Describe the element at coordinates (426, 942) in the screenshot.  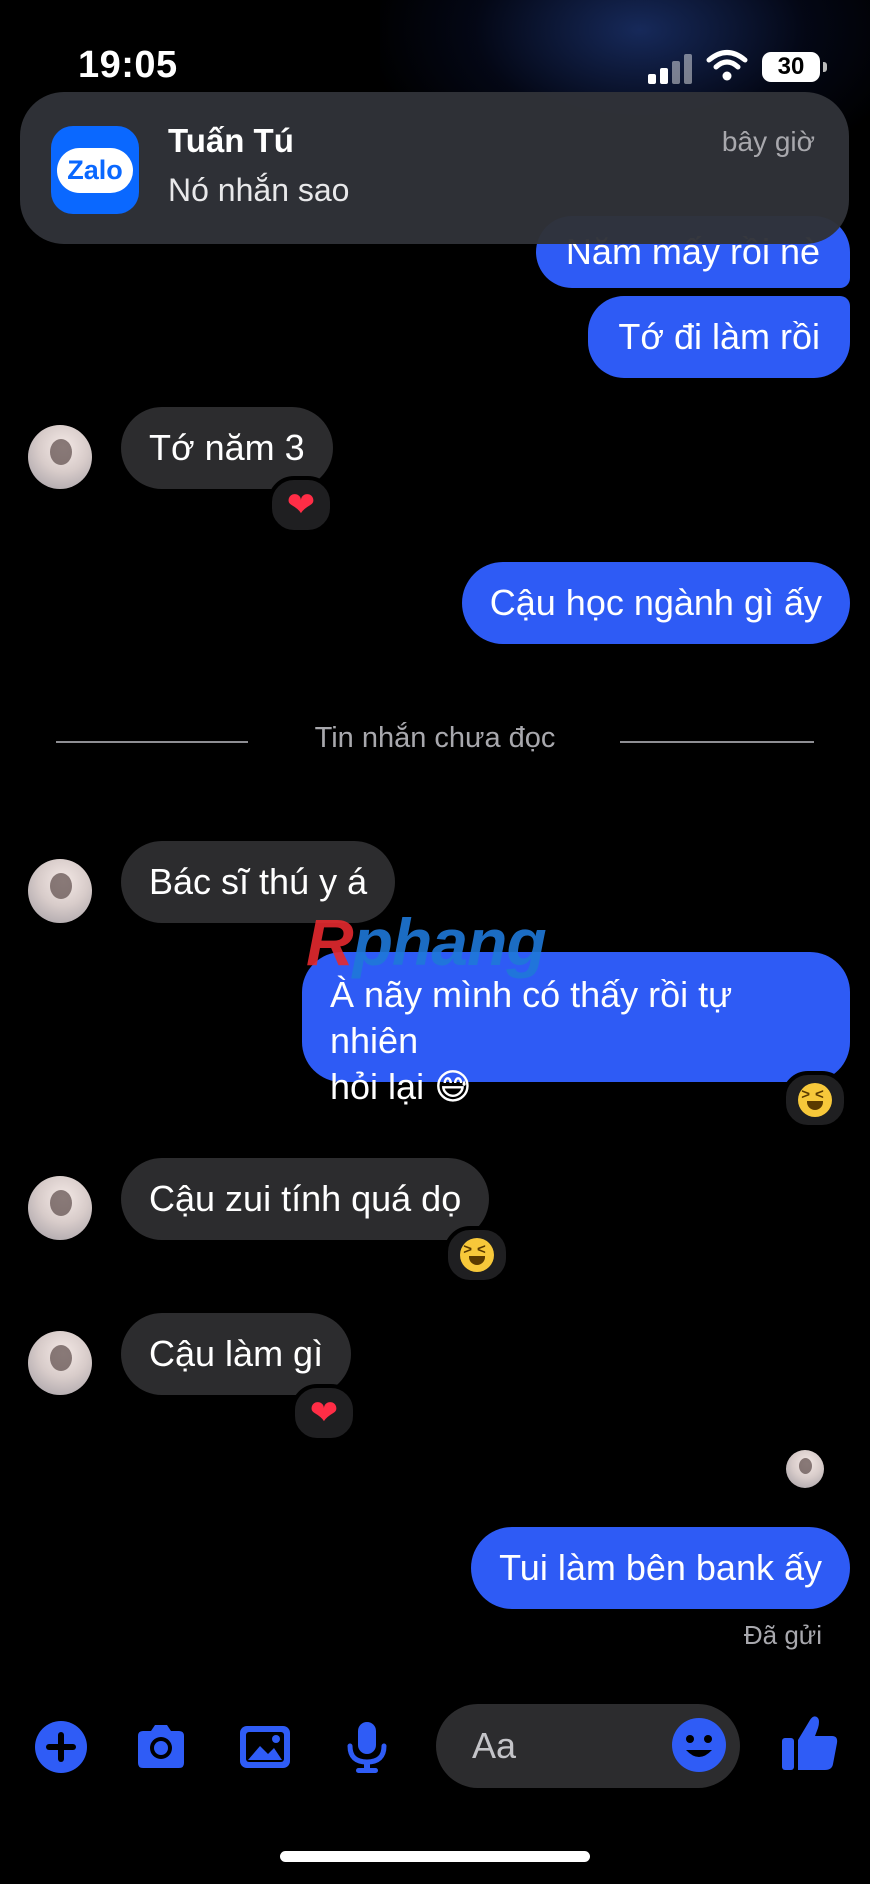
I see `watermark-logo: Rphang` at that location.